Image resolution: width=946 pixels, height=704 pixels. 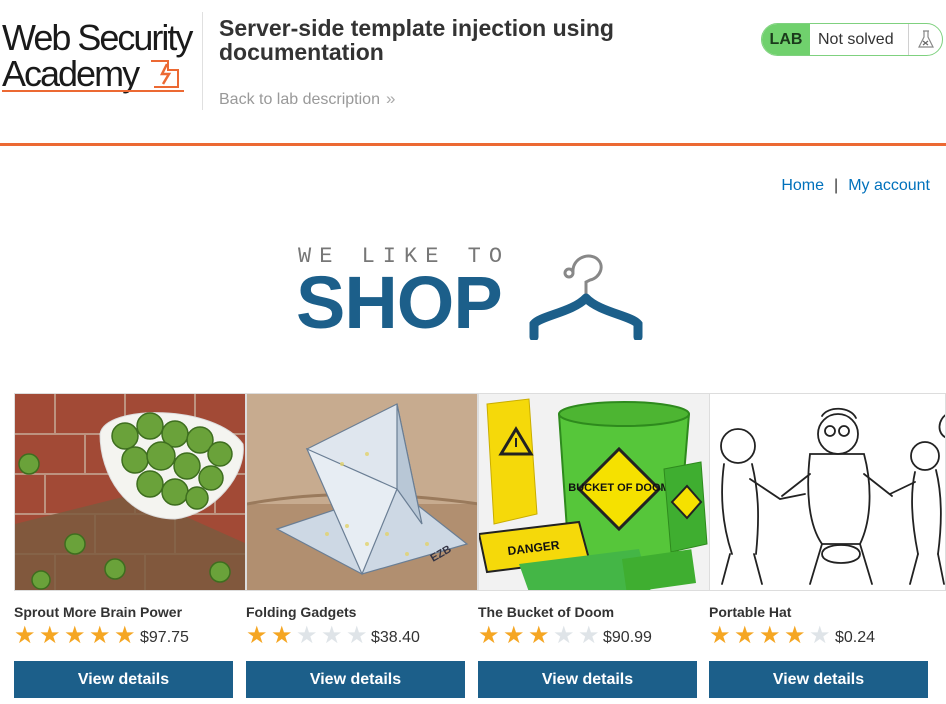 What do you see at coordinates (546, 612) in the screenshot?
I see `product-name: The Bucket of Doom` at bounding box center [546, 612].